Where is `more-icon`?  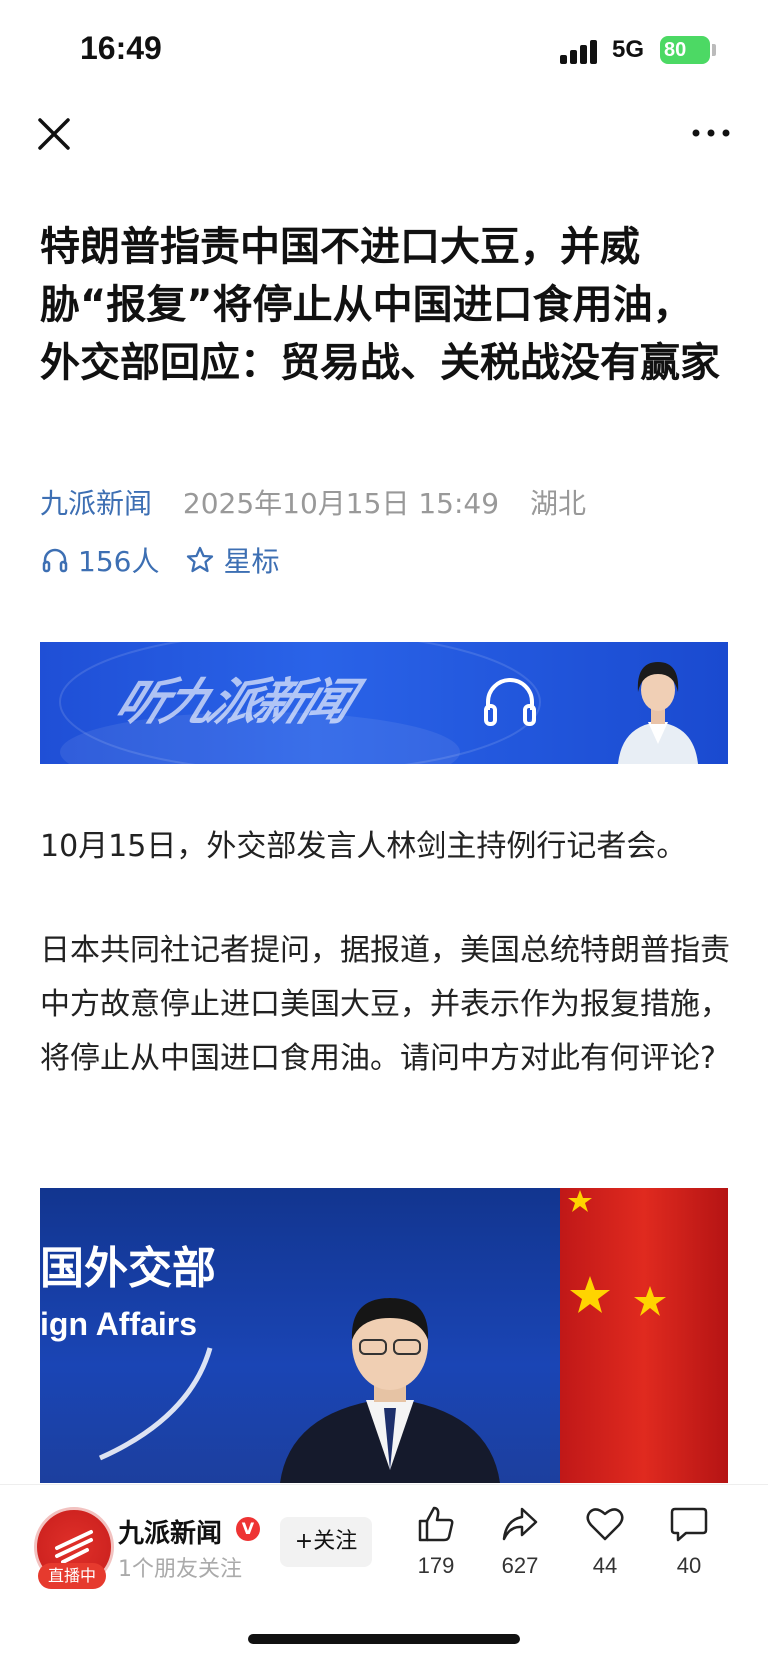 more-icon is located at coordinates (711, 133).